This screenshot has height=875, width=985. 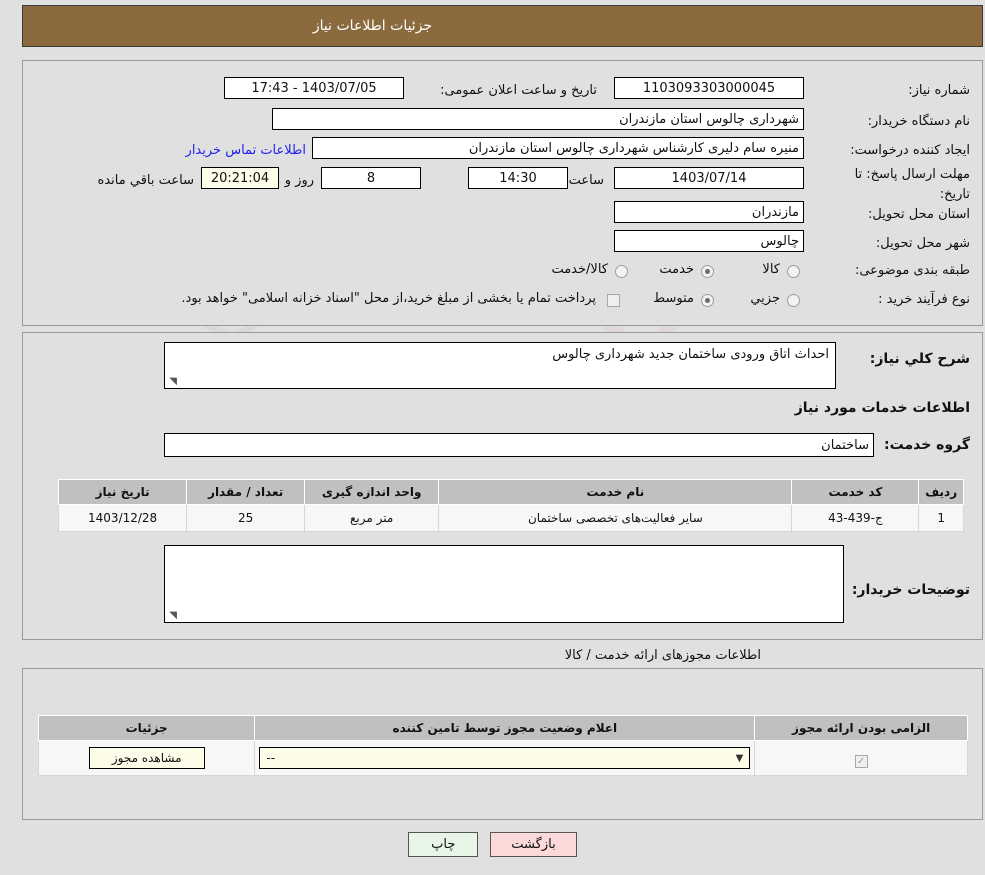 I want to click on services-col-code: کد خدمت, so click(x=855, y=492).